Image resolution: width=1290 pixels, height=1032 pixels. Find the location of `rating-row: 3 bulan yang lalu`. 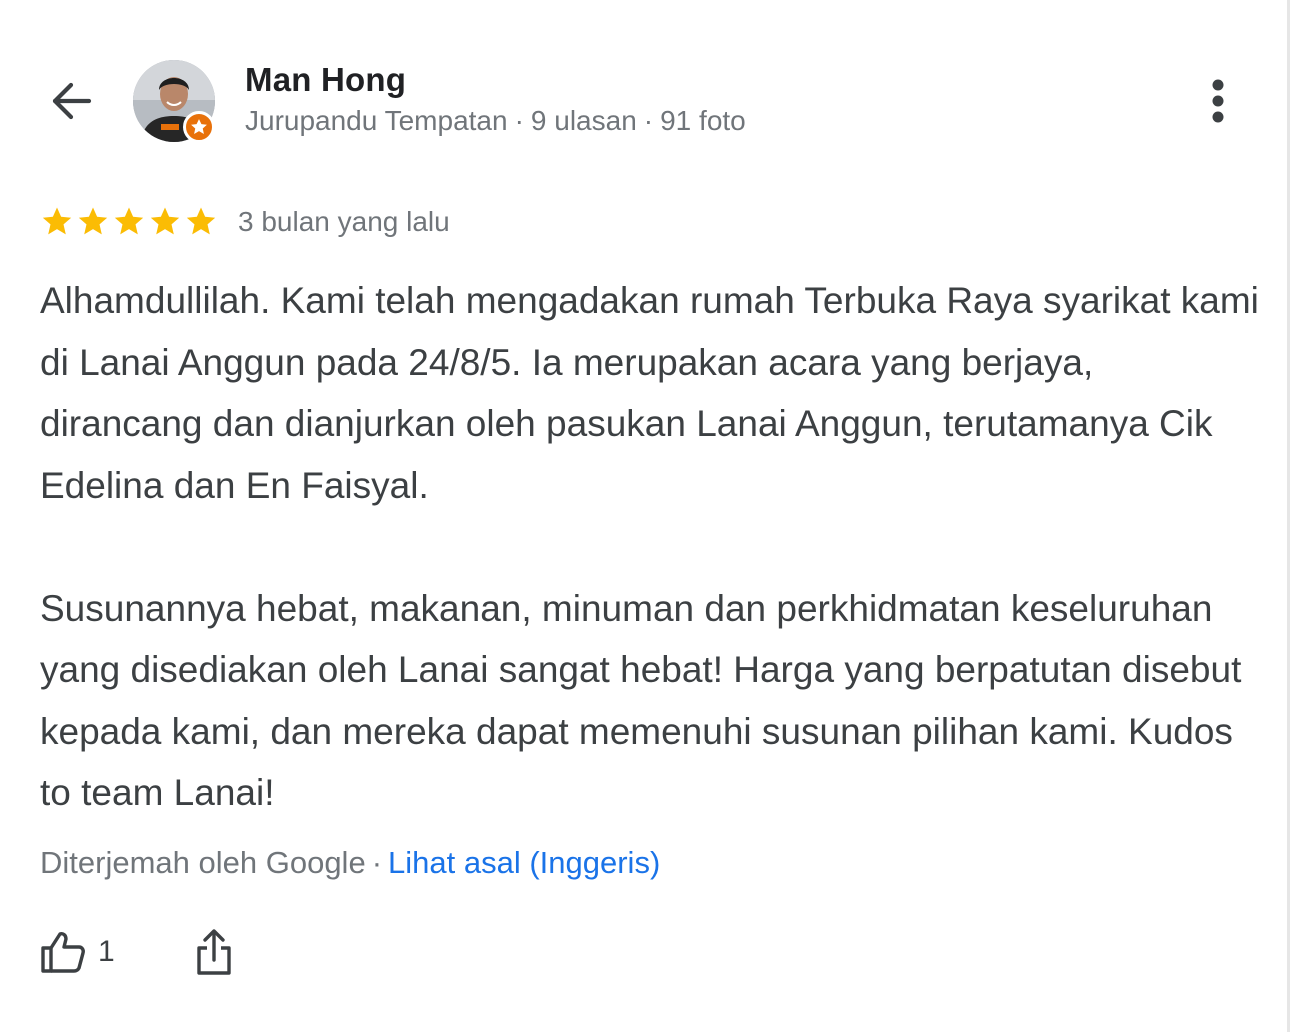

rating-row: 3 bulan yang lalu is located at coordinates (245, 222).